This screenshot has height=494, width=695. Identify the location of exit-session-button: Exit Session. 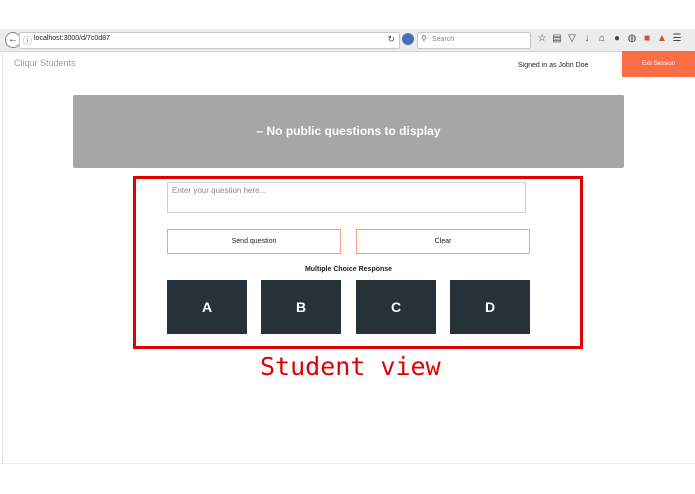
(658, 64).